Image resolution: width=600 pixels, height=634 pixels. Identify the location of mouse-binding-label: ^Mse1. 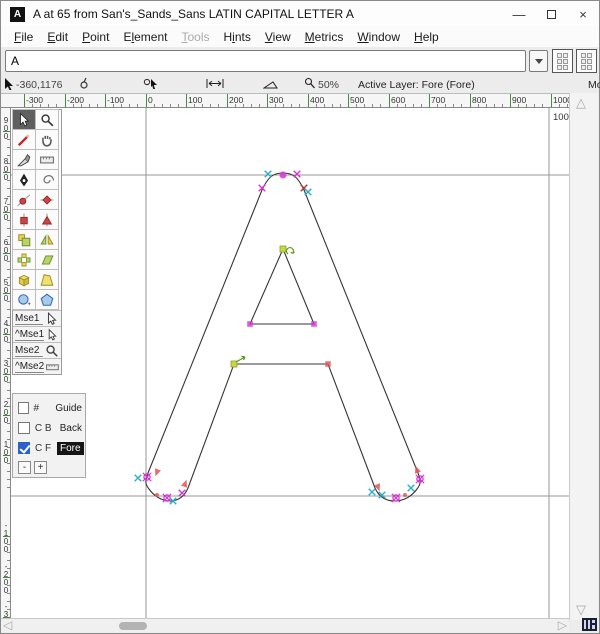
(30, 334).